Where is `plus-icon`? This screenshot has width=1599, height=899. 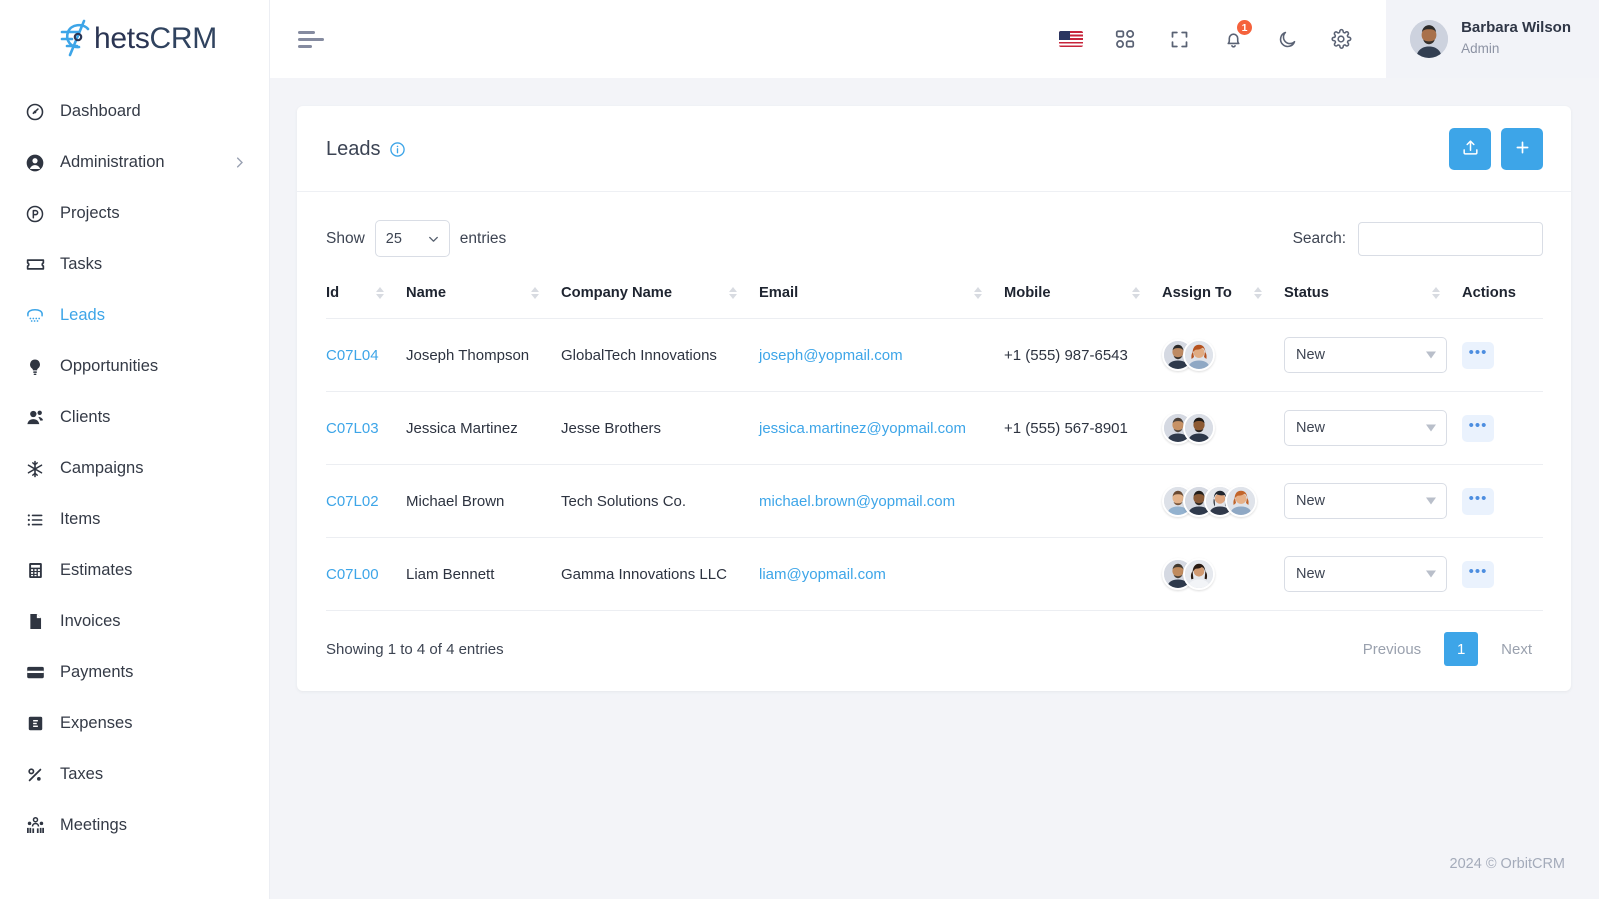 plus-icon is located at coordinates (1522, 149).